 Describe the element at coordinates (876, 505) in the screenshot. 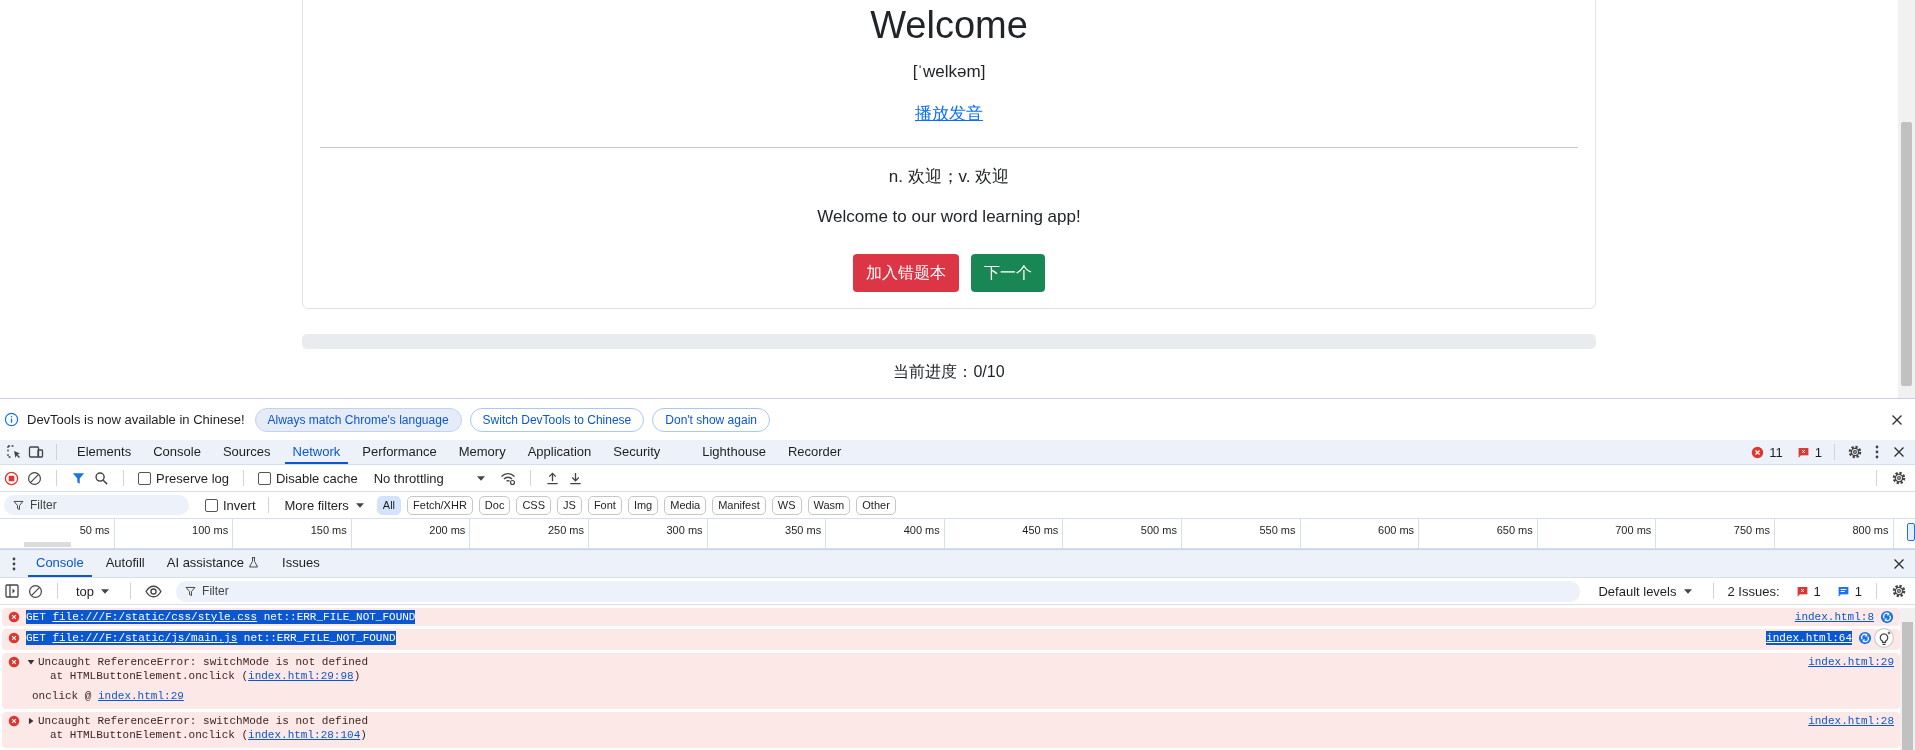

I see `resource-type-filter: Other` at that location.